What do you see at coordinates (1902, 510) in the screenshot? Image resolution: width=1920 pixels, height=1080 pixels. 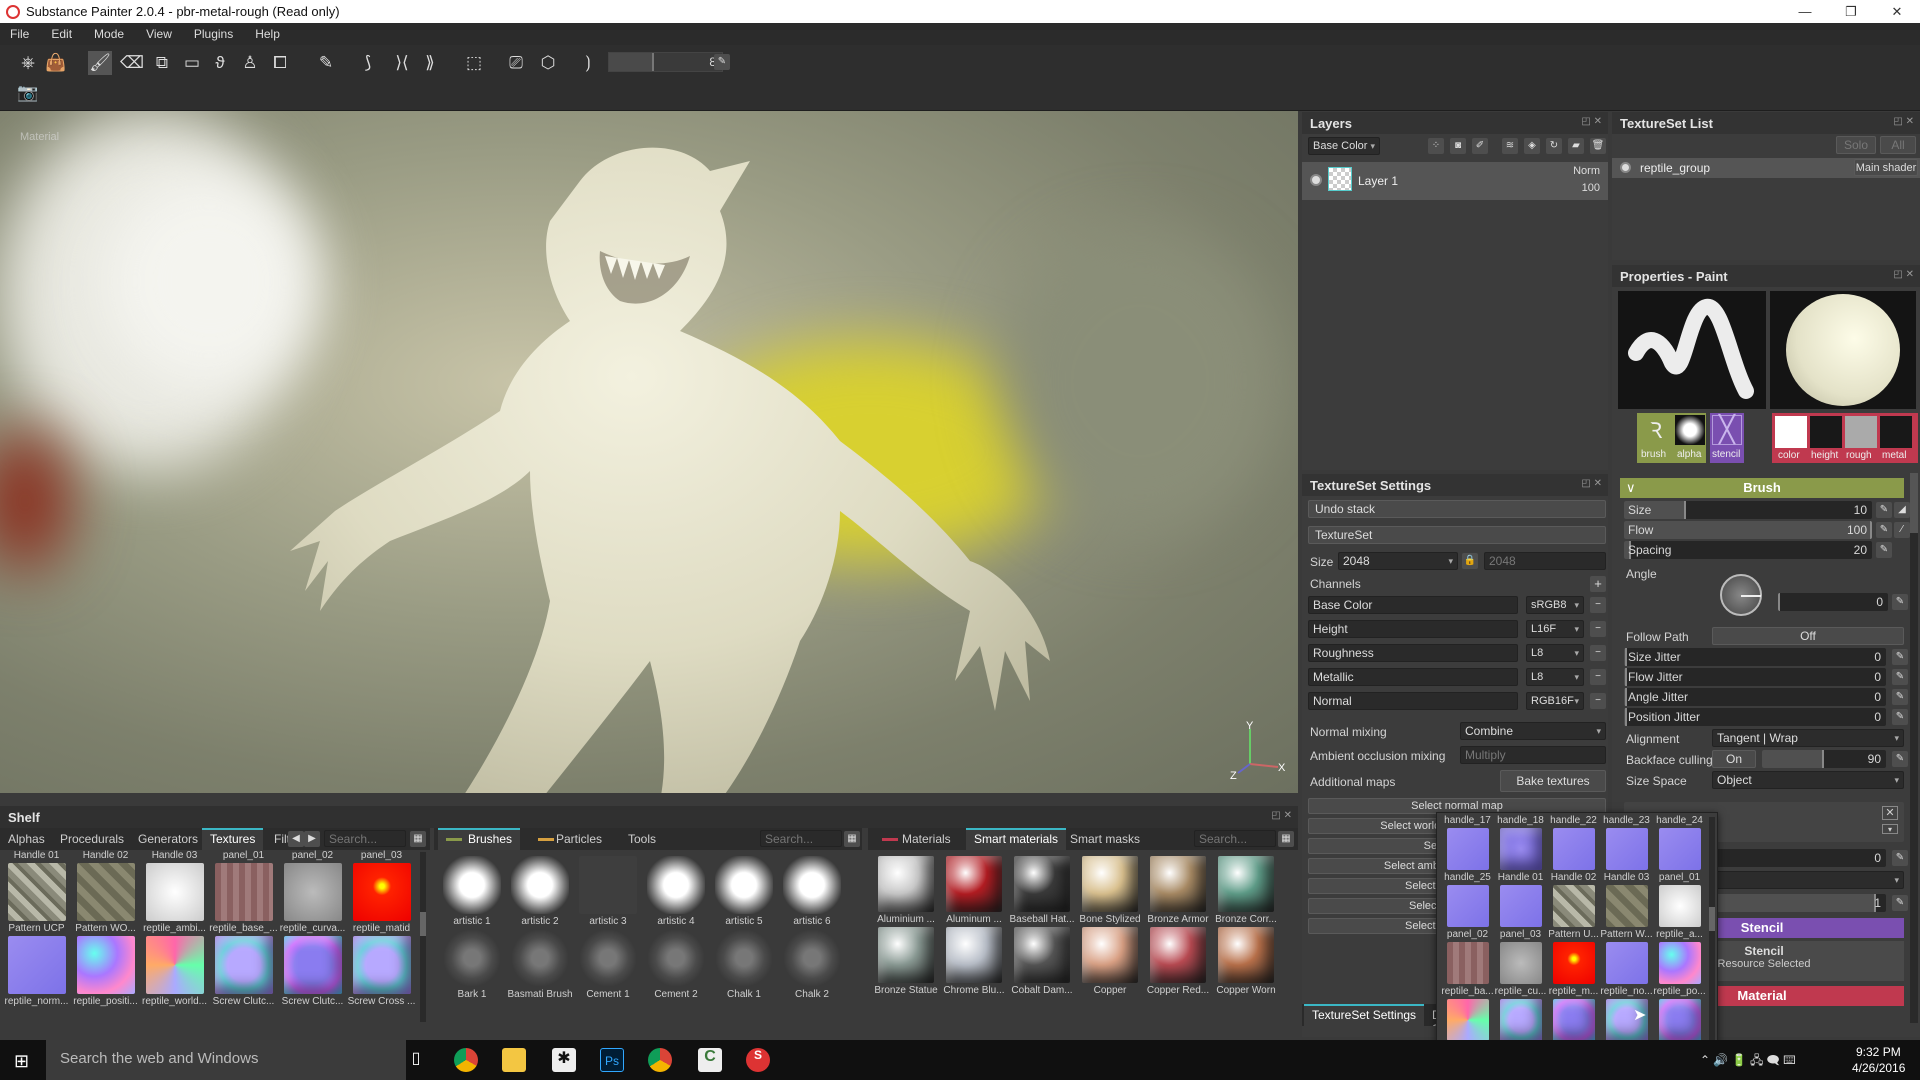 I see `size-pressure-icon: ◢` at bounding box center [1902, 510].